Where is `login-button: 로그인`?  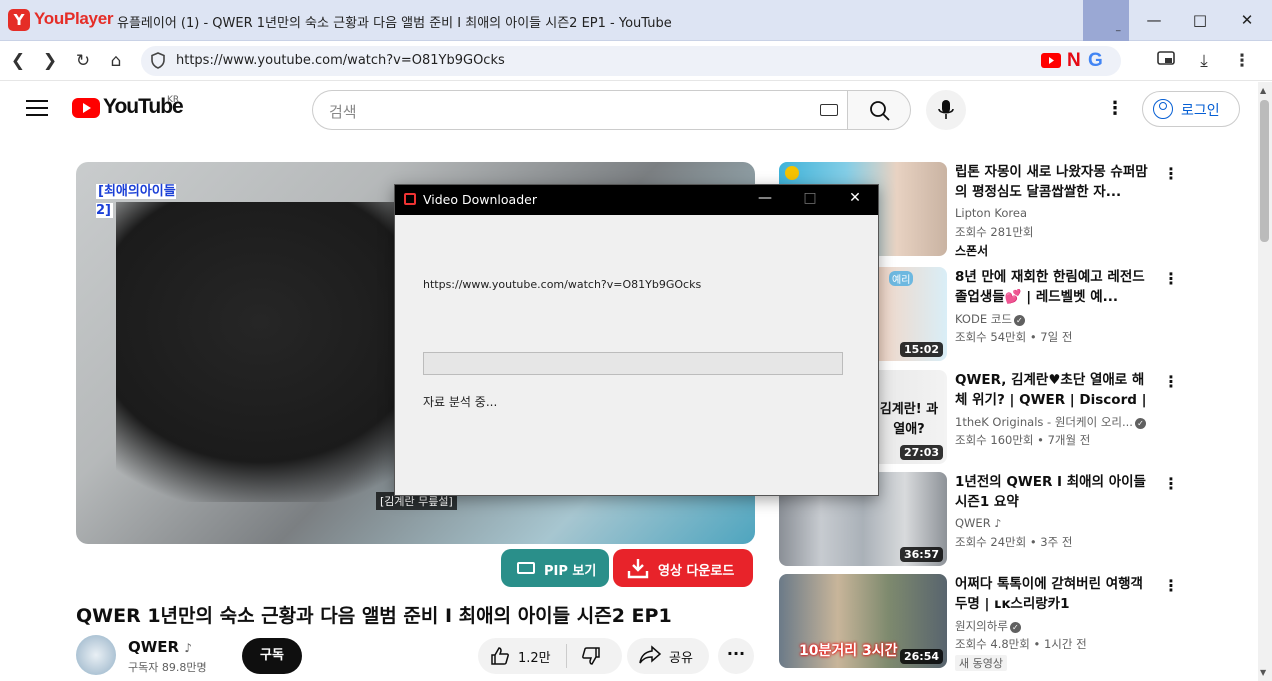
login-button: 로그인 is located at coordinates (1191, 109).